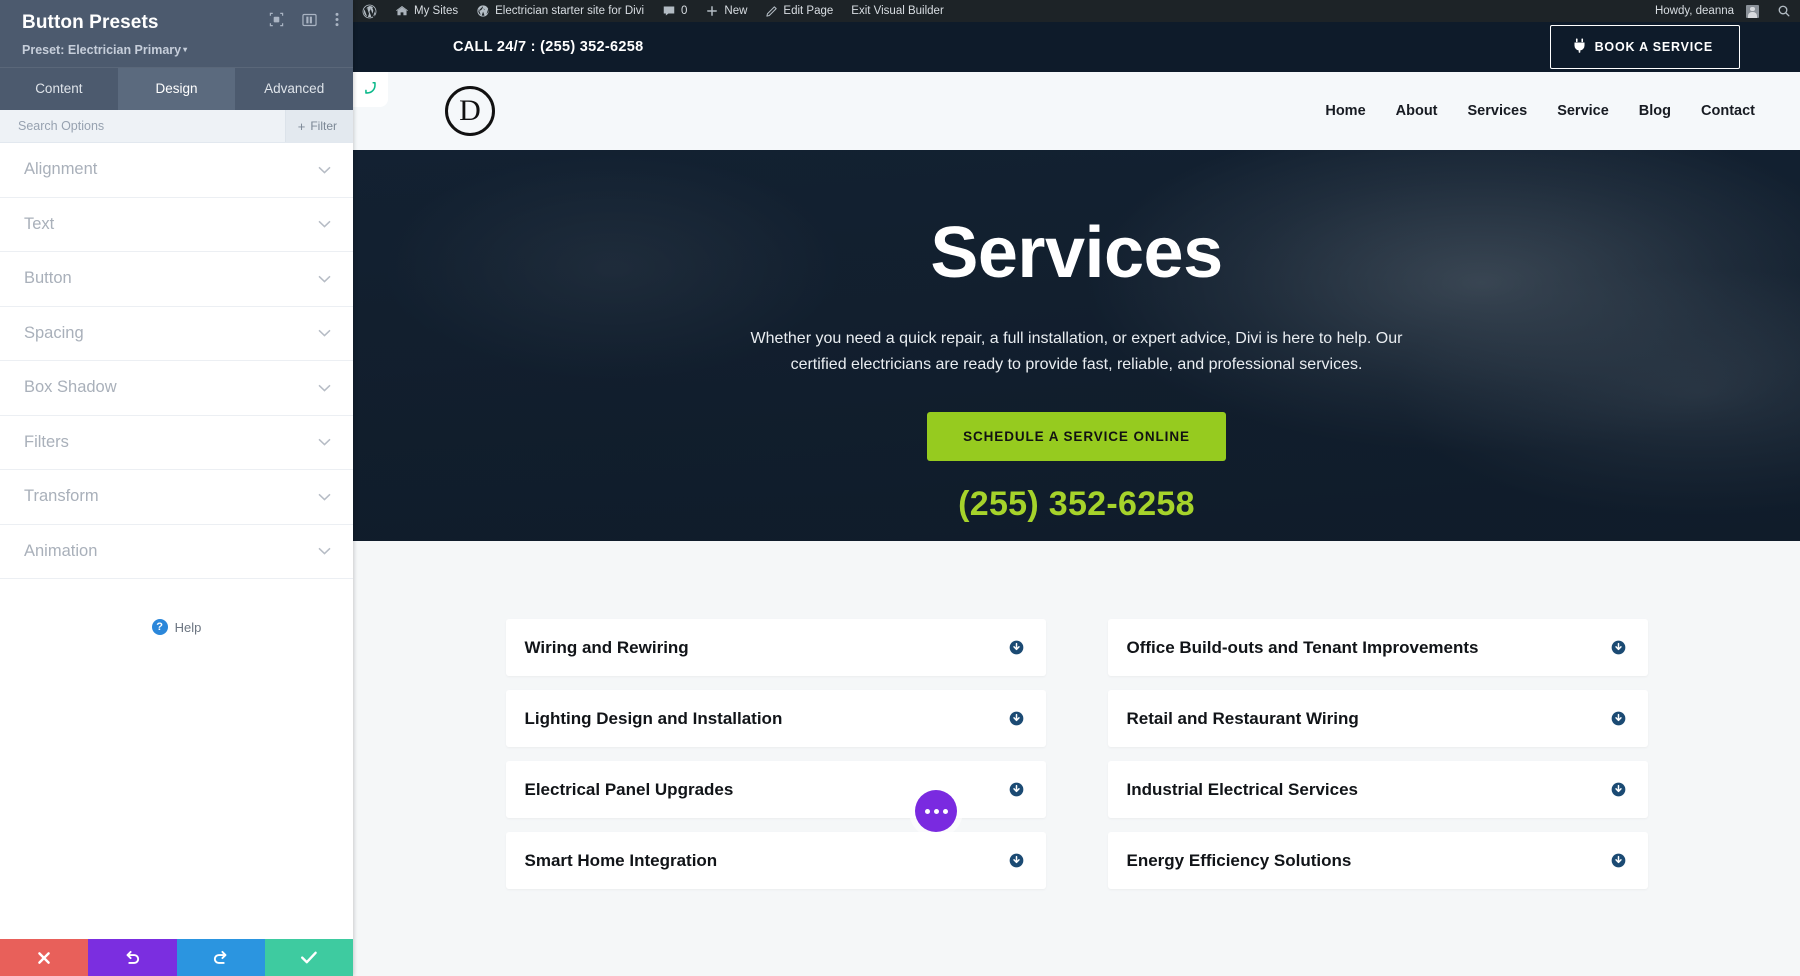  I want to click on section-filters: Filters, so click(176, 442).